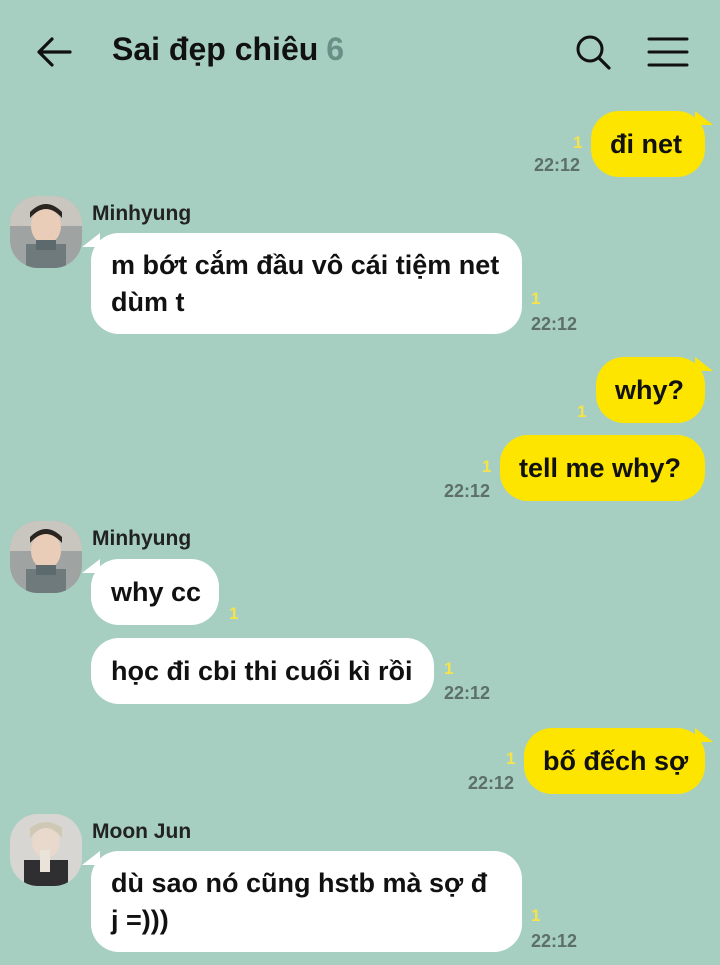 The height and width of the screenshot is (965, 720). I want to click on back-button, so click(54, 52).